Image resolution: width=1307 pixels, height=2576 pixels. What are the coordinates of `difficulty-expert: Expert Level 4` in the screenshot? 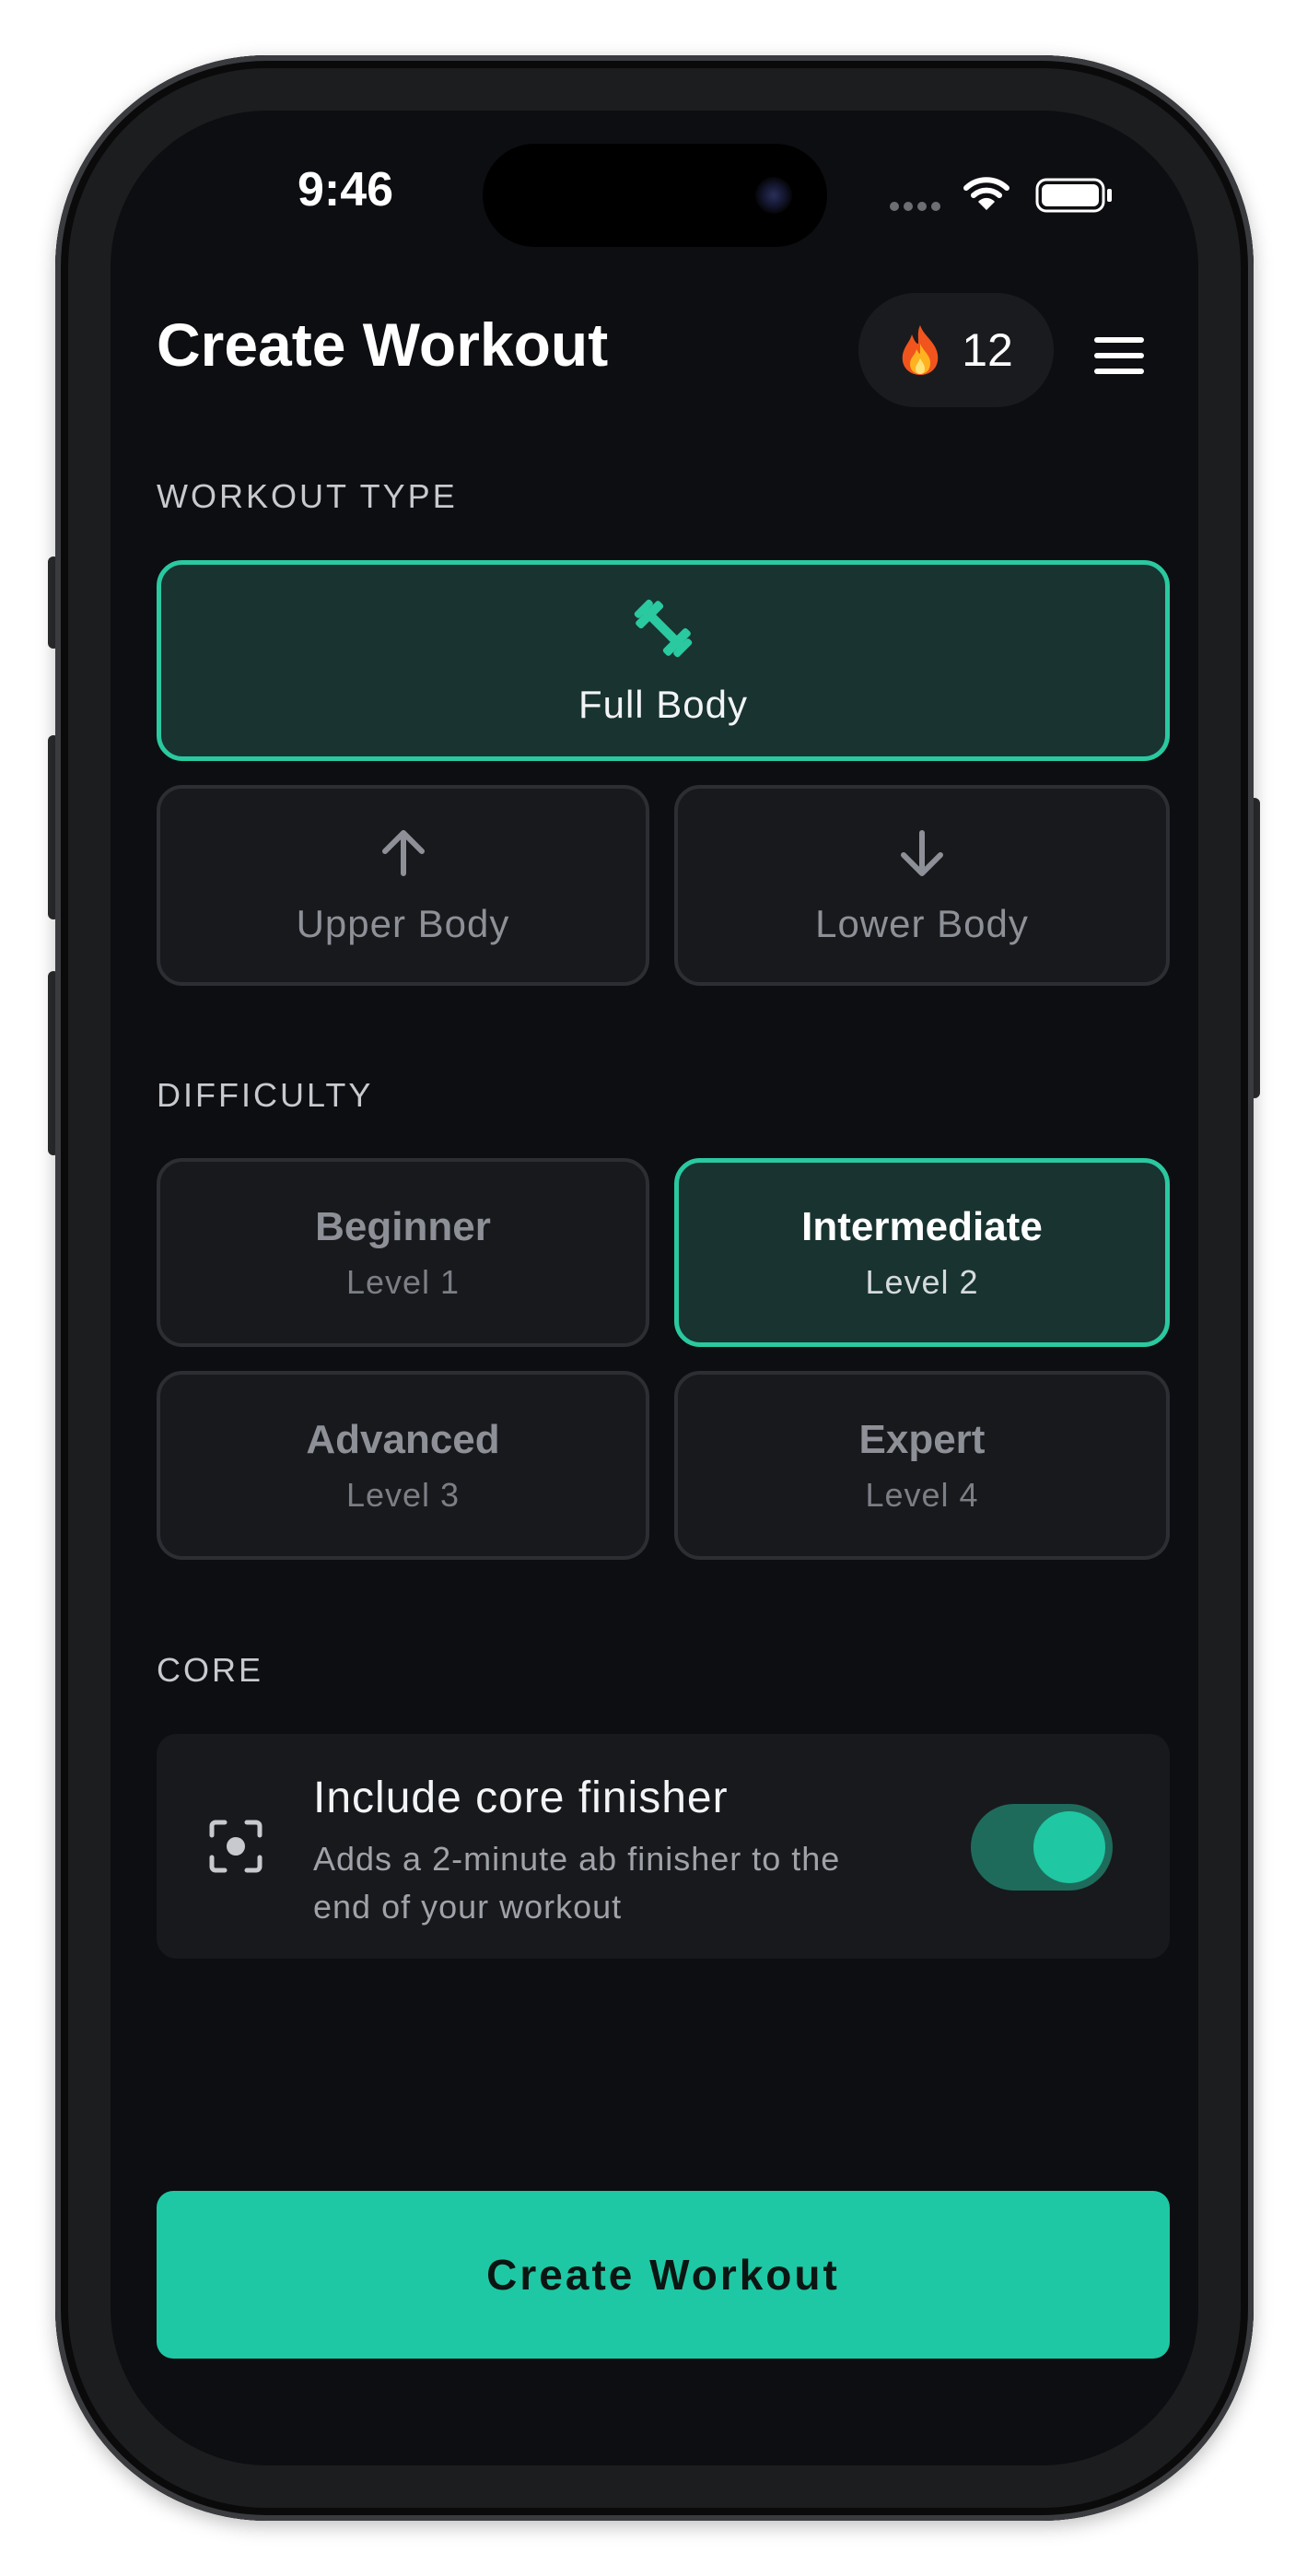 It's located at (922, 1465).